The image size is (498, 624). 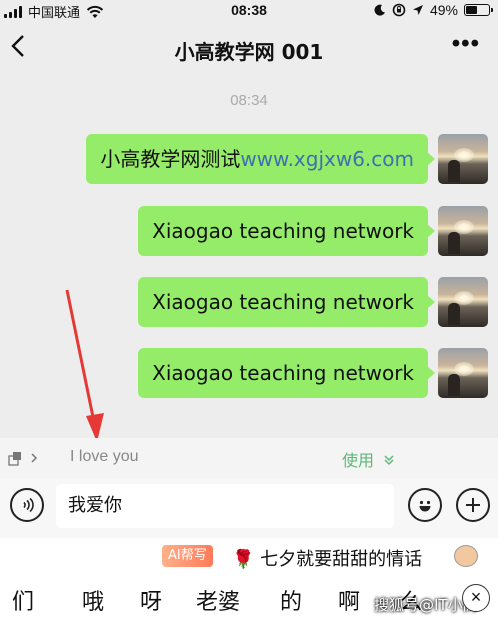 I want to click on rotation-lock-icon, so click(x=399, y=10).